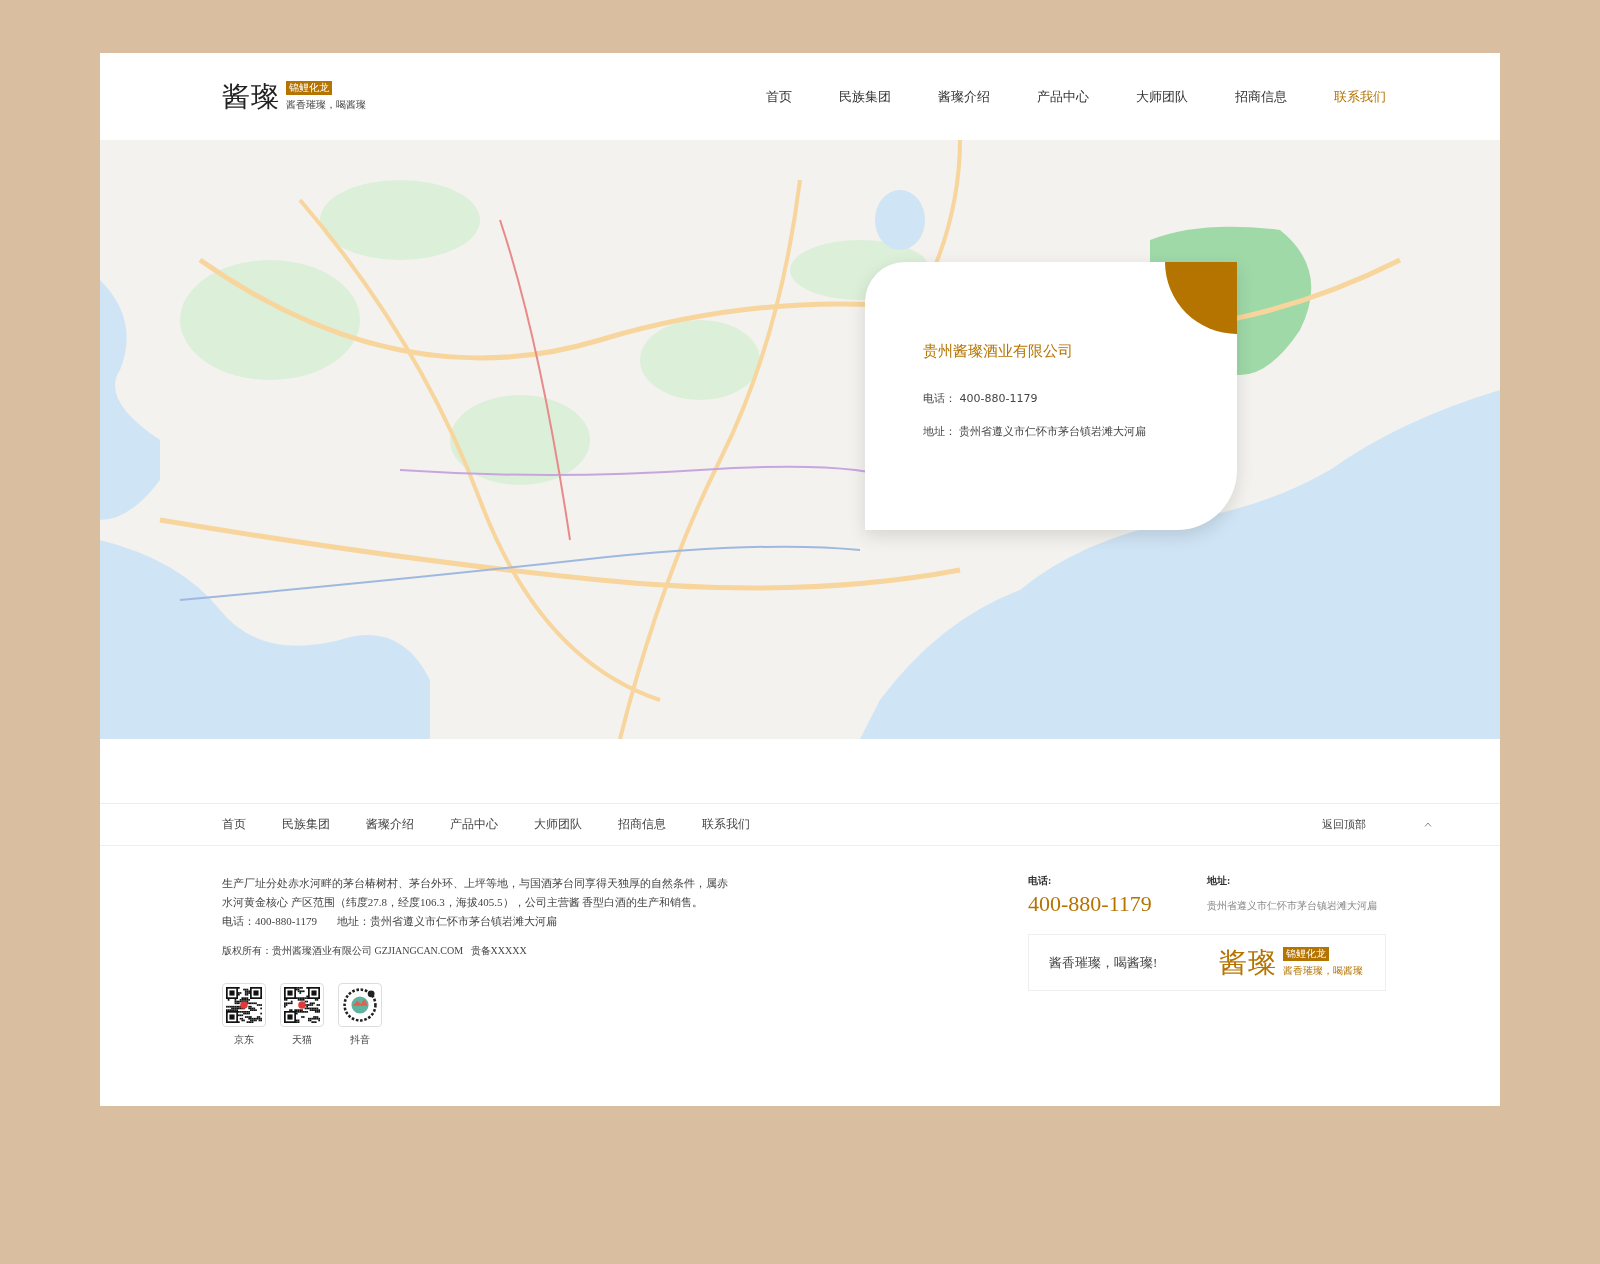  What do you see at coordinates (360, 1005) in the screenshot?
I see `round-code-icon` at bounding box center [360, 1005].